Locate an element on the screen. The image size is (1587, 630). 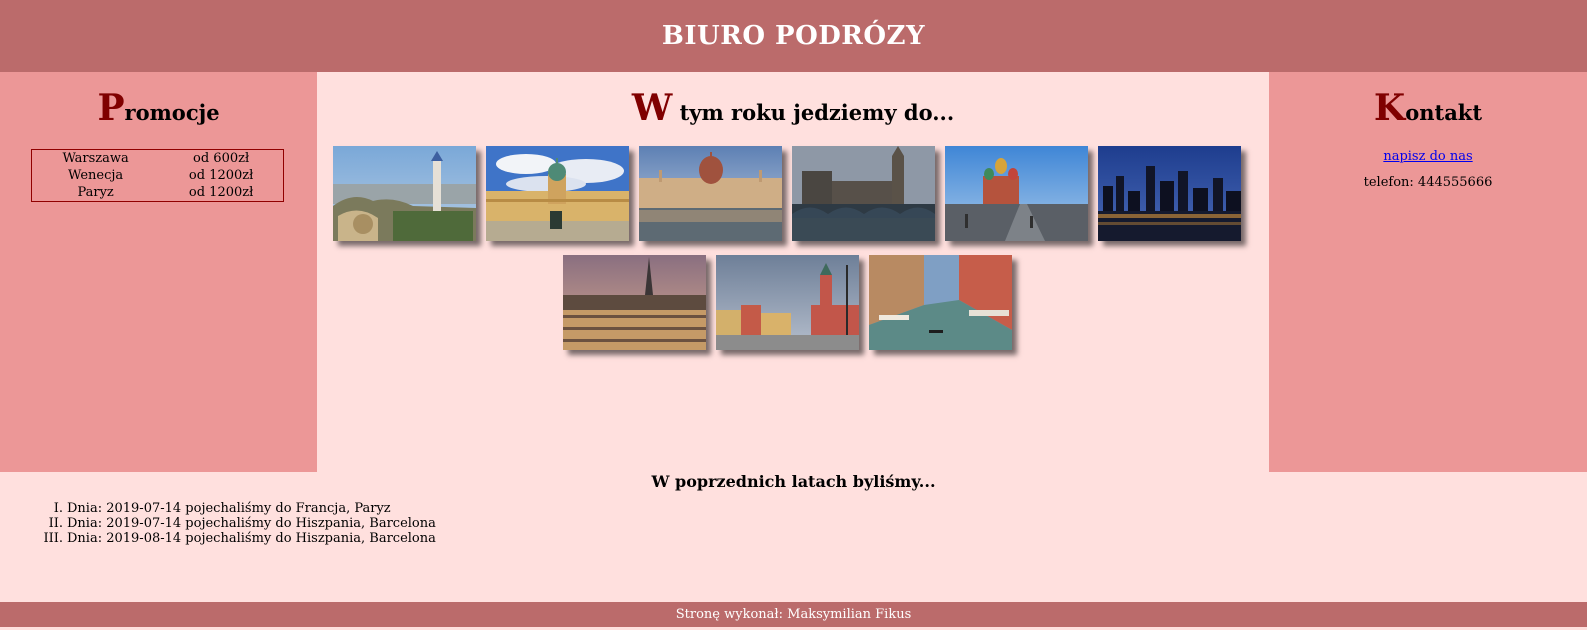
promotion-city: Wenecja is located at coordinates (96, 175).